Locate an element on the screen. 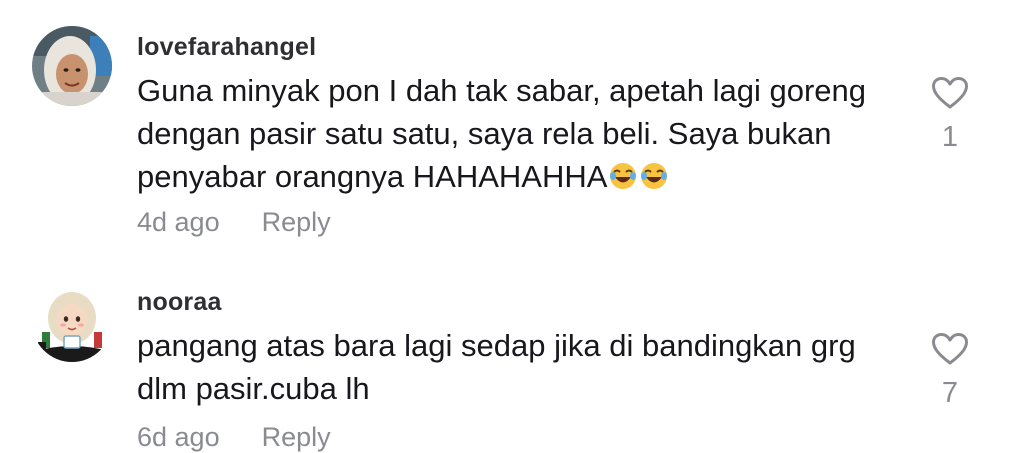 Image resolution: width=1022 pixels, height=453 pixels. like-count: 7 is located at coordinates (950, 393).